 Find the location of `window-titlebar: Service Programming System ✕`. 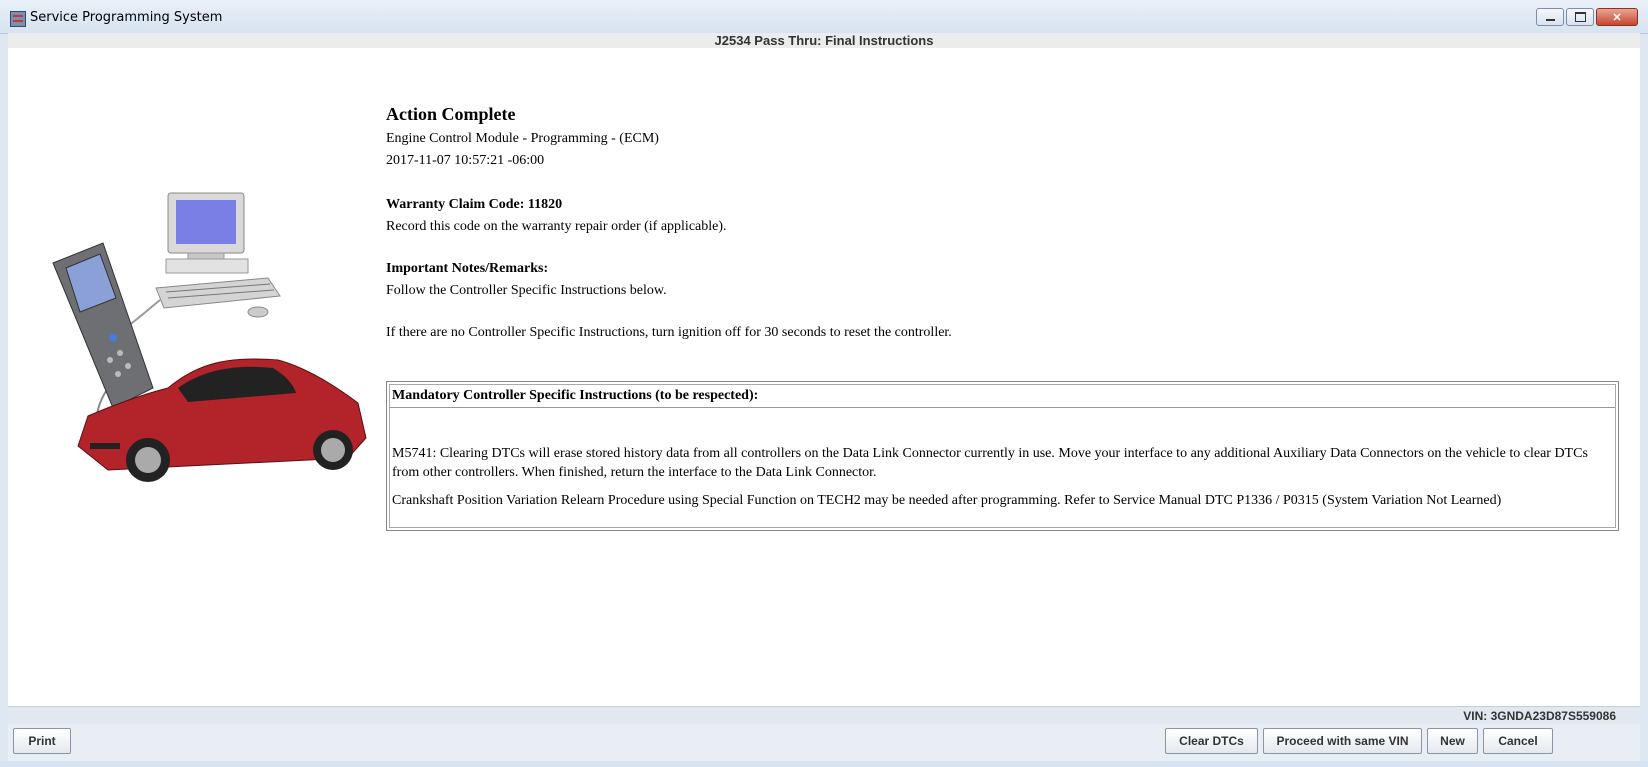

window-titlebar: Service Programming System ✕ is located at coordinates (824, 17).